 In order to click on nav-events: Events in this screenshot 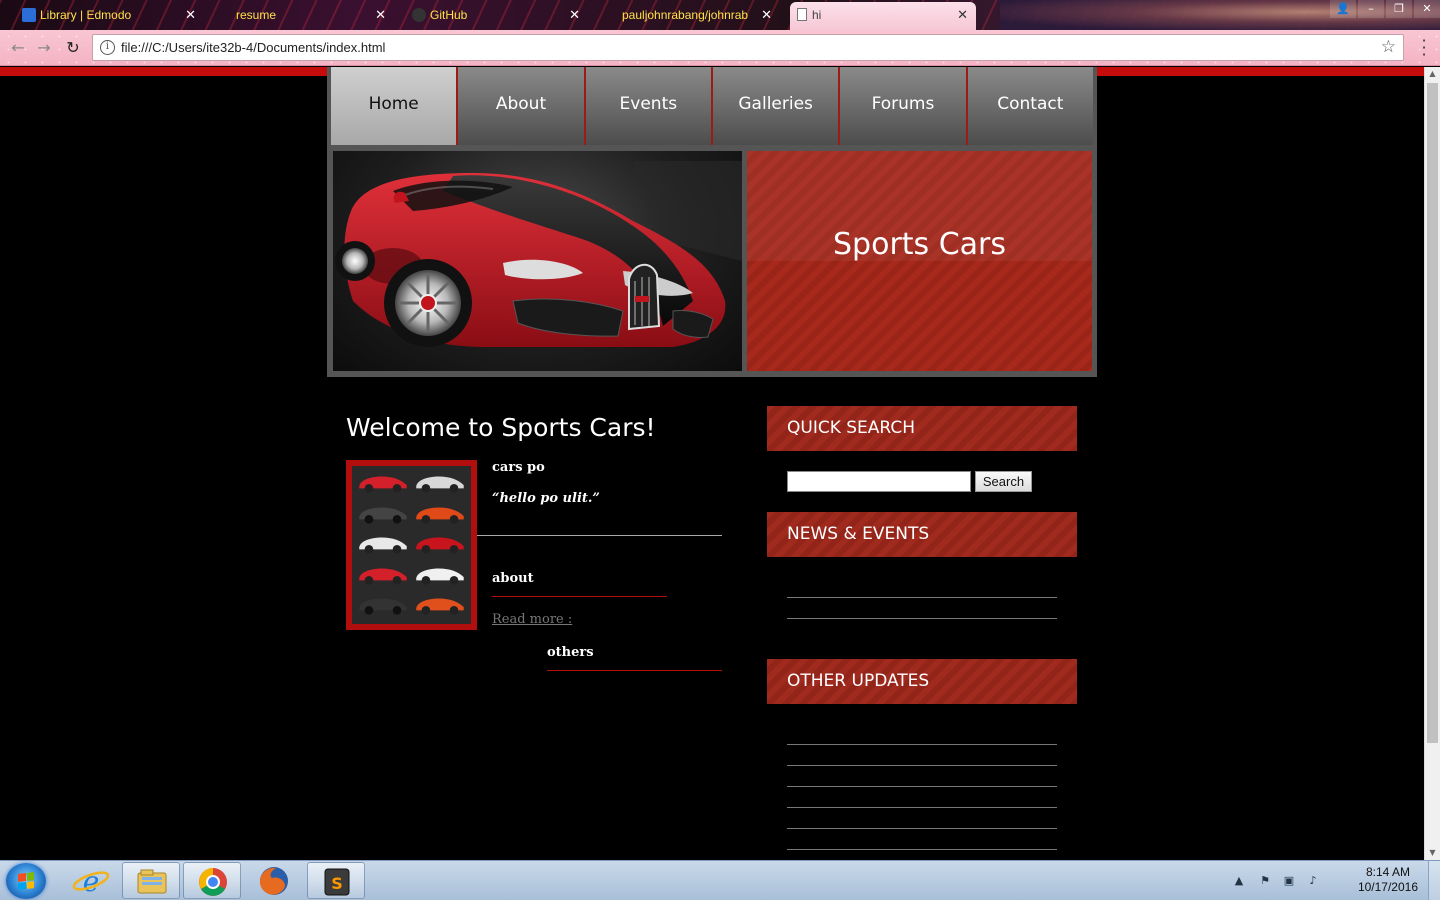, I will do `click(649, 106)`.